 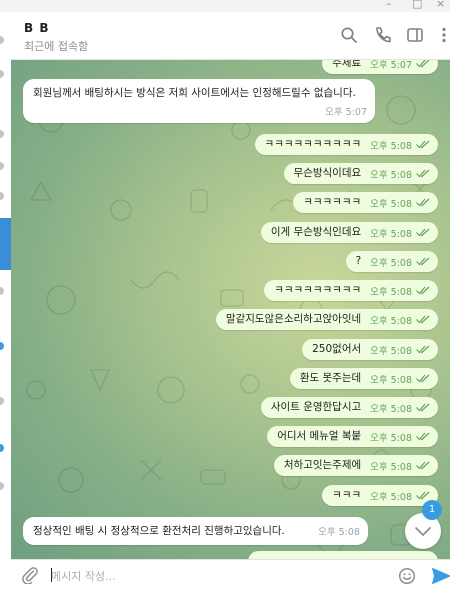 What do you see at coordinates (352, 436) in the screenshot?
I see `message-outgoing: 어디서 메뉴얼 복붙 오후 5:08` at bounding box center [352, 436].